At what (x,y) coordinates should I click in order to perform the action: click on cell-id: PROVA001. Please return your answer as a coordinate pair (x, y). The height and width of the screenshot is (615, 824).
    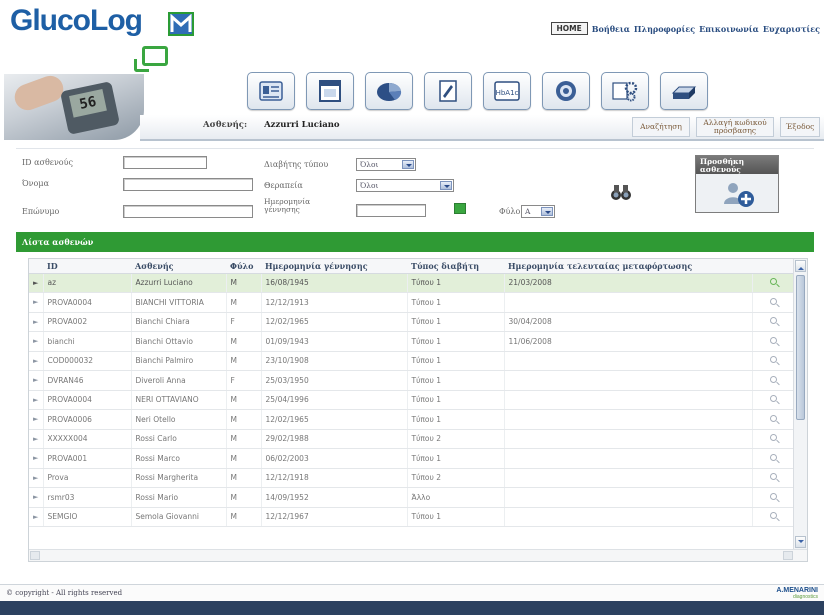
    Looking at the image, I should click on (87, 458).